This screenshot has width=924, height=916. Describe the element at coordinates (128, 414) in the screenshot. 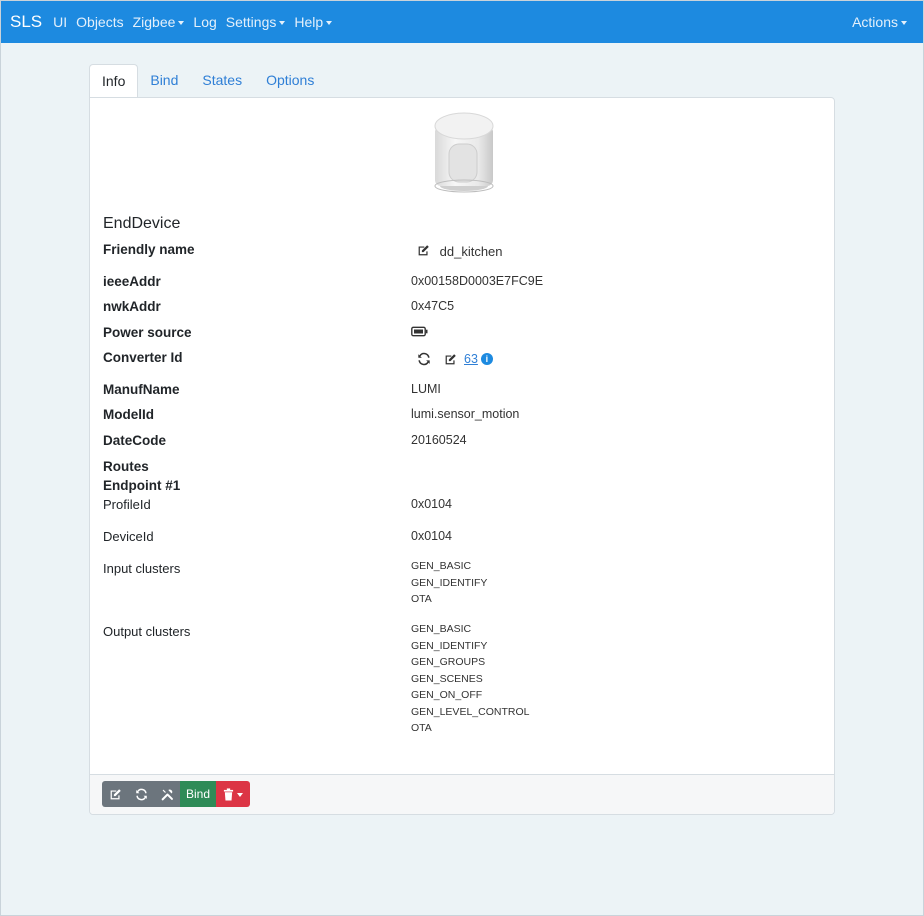

I see `model-id-label: ModelId` at that location.